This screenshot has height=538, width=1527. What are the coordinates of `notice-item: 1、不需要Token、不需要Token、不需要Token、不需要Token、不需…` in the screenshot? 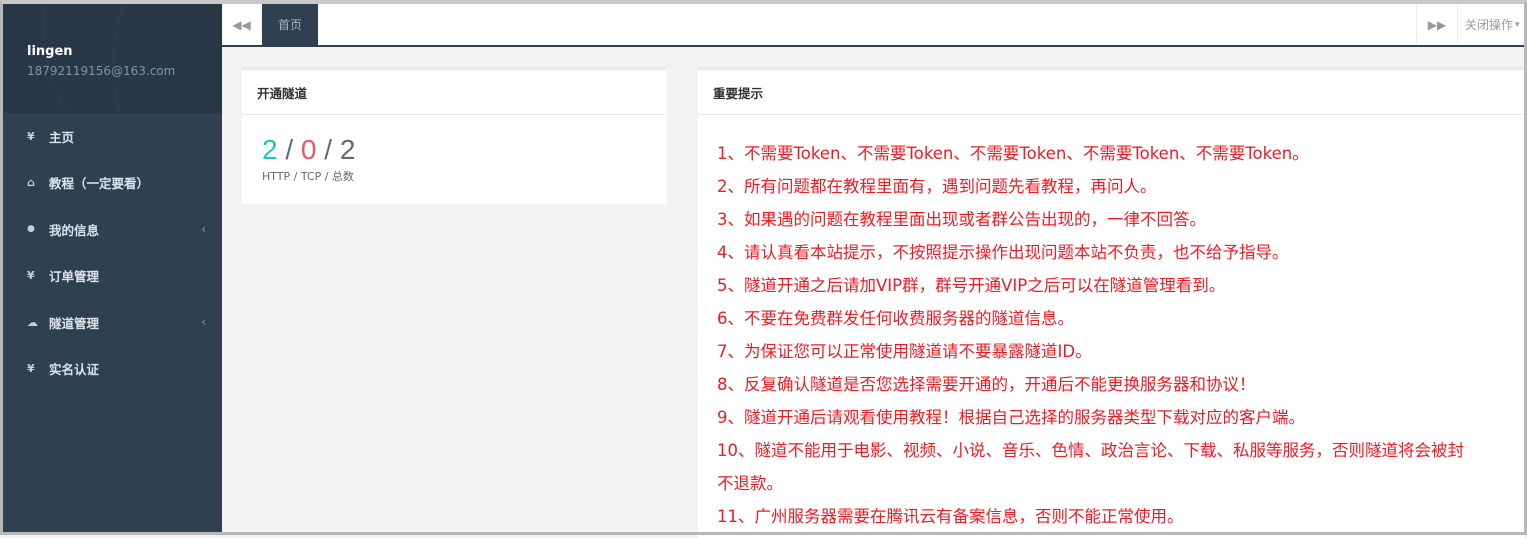 It's located at (1013, 153).